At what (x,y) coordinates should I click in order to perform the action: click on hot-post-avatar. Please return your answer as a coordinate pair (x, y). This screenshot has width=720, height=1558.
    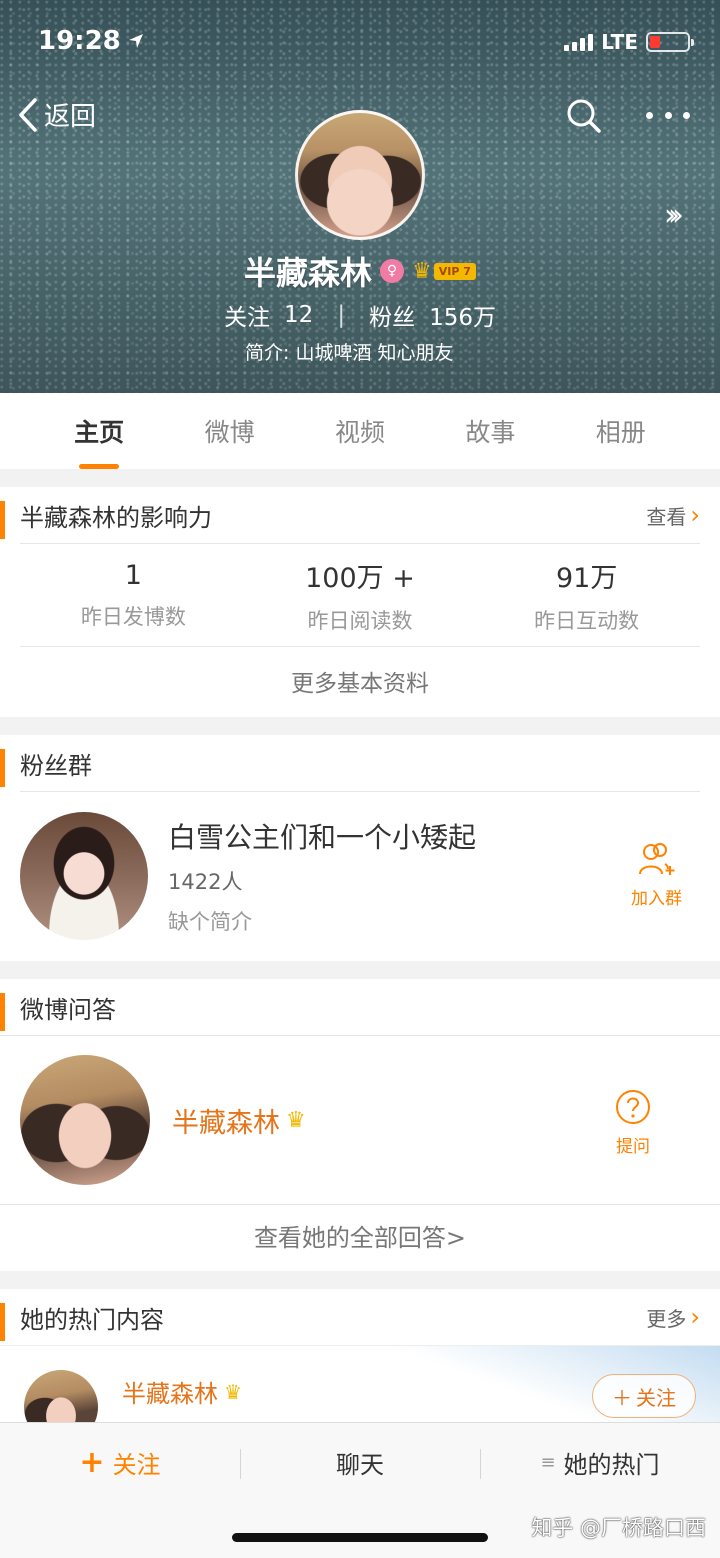
    Looking at the image, I should click on (61, 1399).